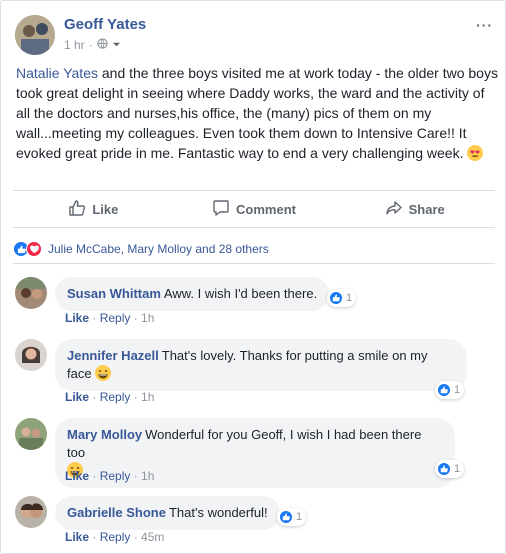 This screenshot has width=506, height=554. I want to click on globe-icon, so click(102, 45).